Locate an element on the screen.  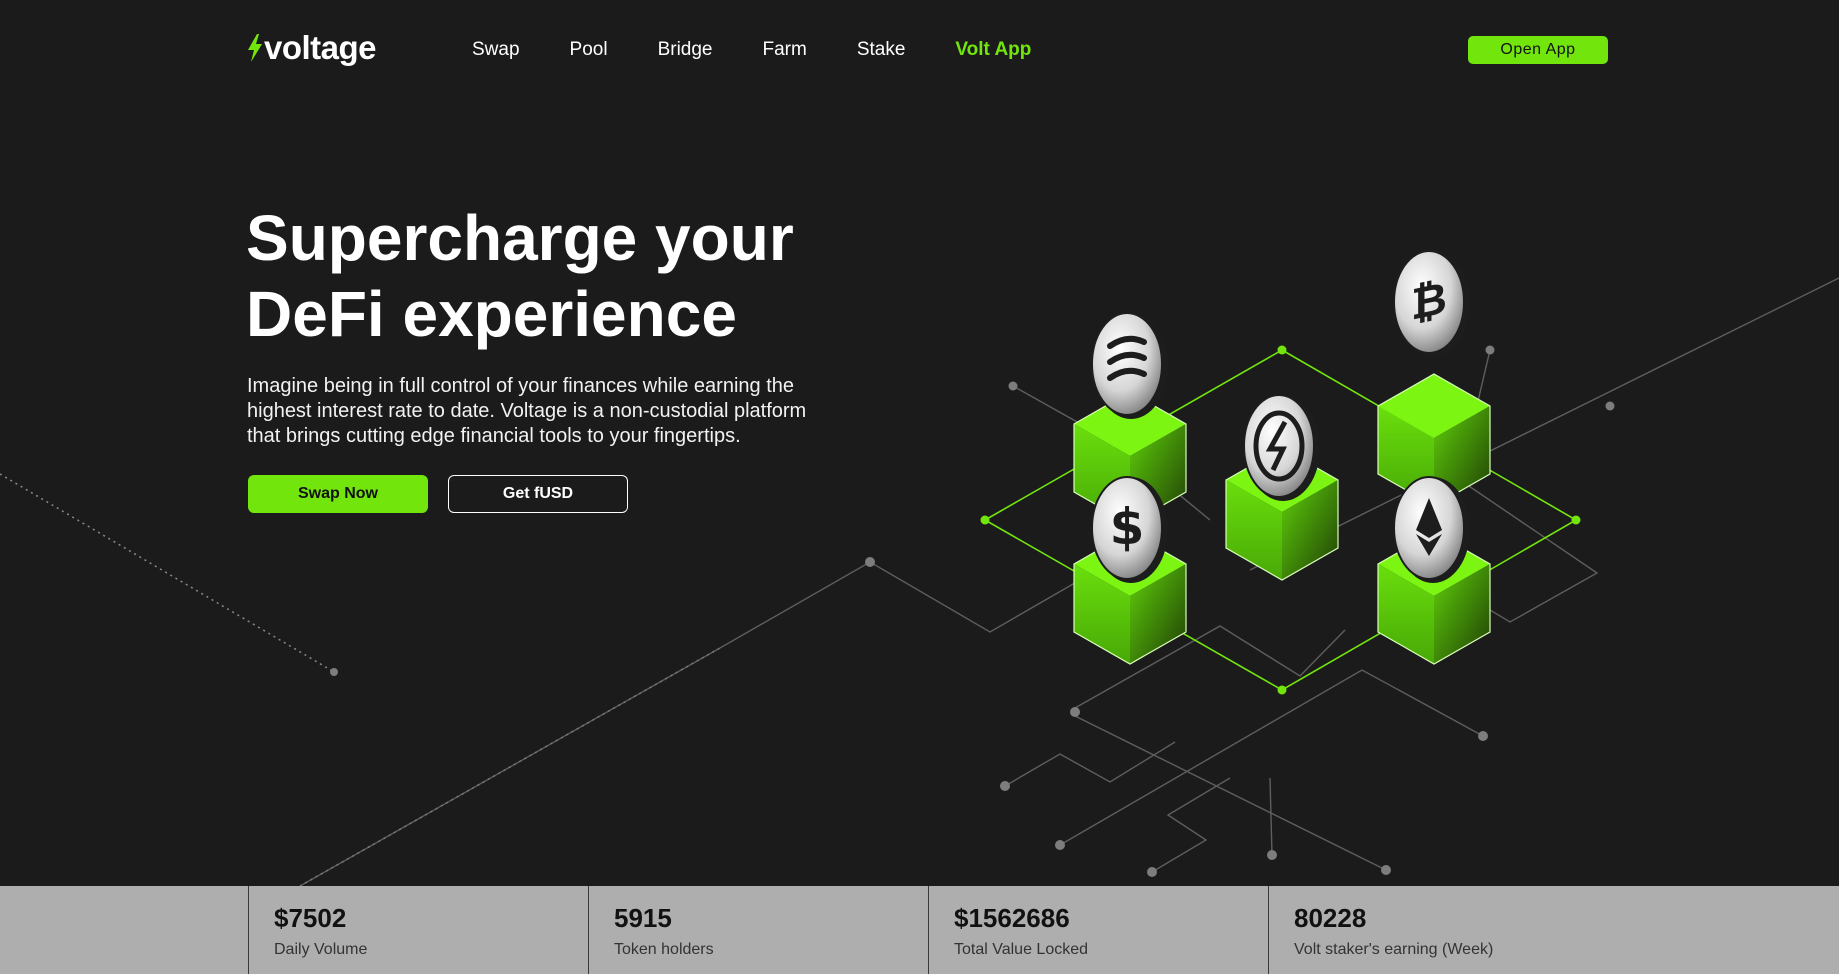
bitcoin-icon: ₿ is located at coordinates (1431, 303).